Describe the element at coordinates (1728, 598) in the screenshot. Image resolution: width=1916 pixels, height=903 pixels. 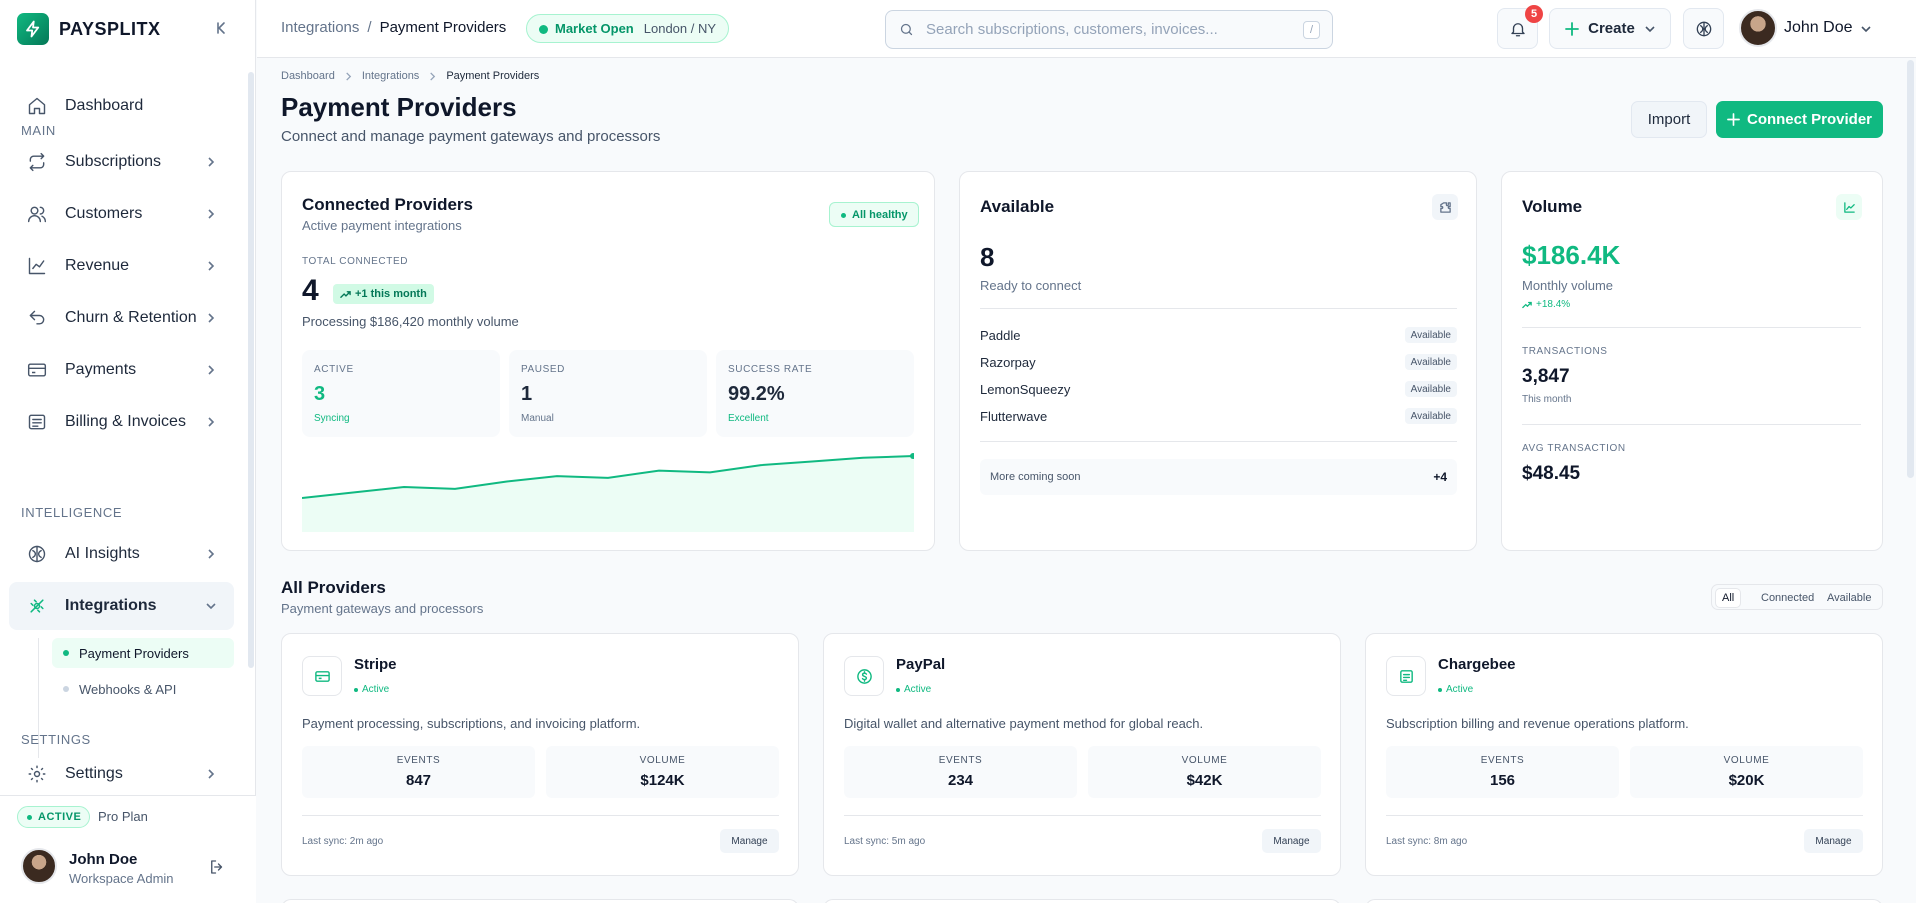
I see `filter-tab-all: All` at that location.